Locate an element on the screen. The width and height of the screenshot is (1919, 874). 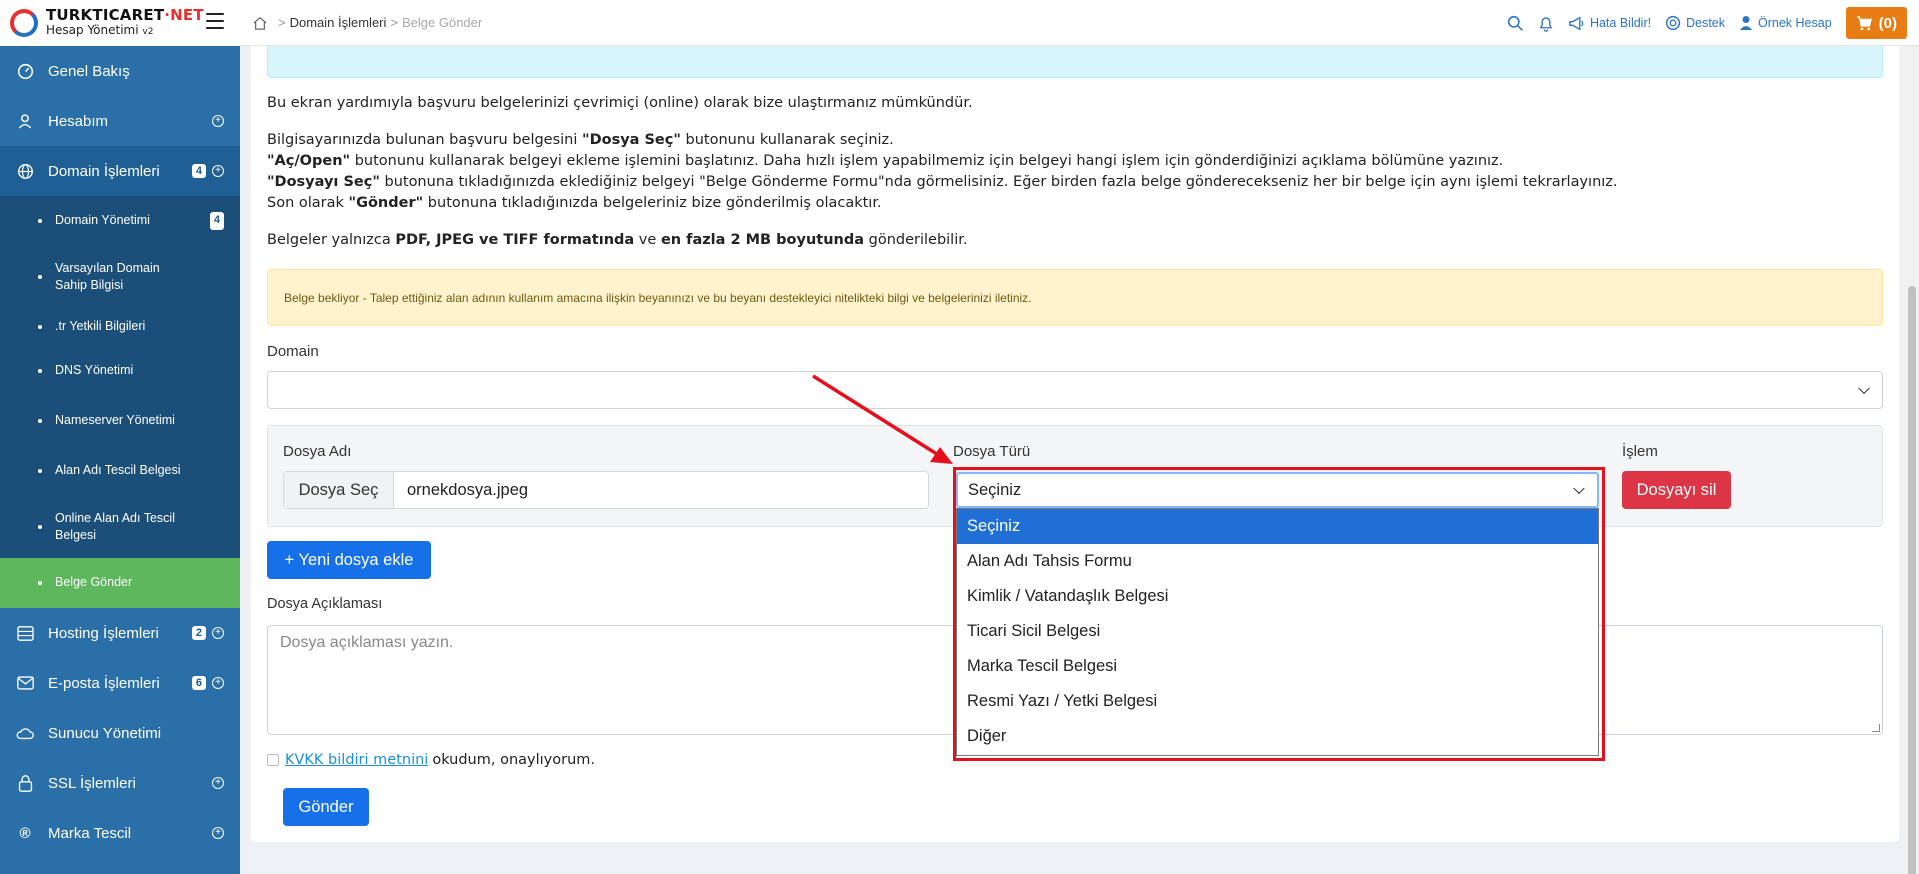
server-icon is located at coordinates (25, 633).